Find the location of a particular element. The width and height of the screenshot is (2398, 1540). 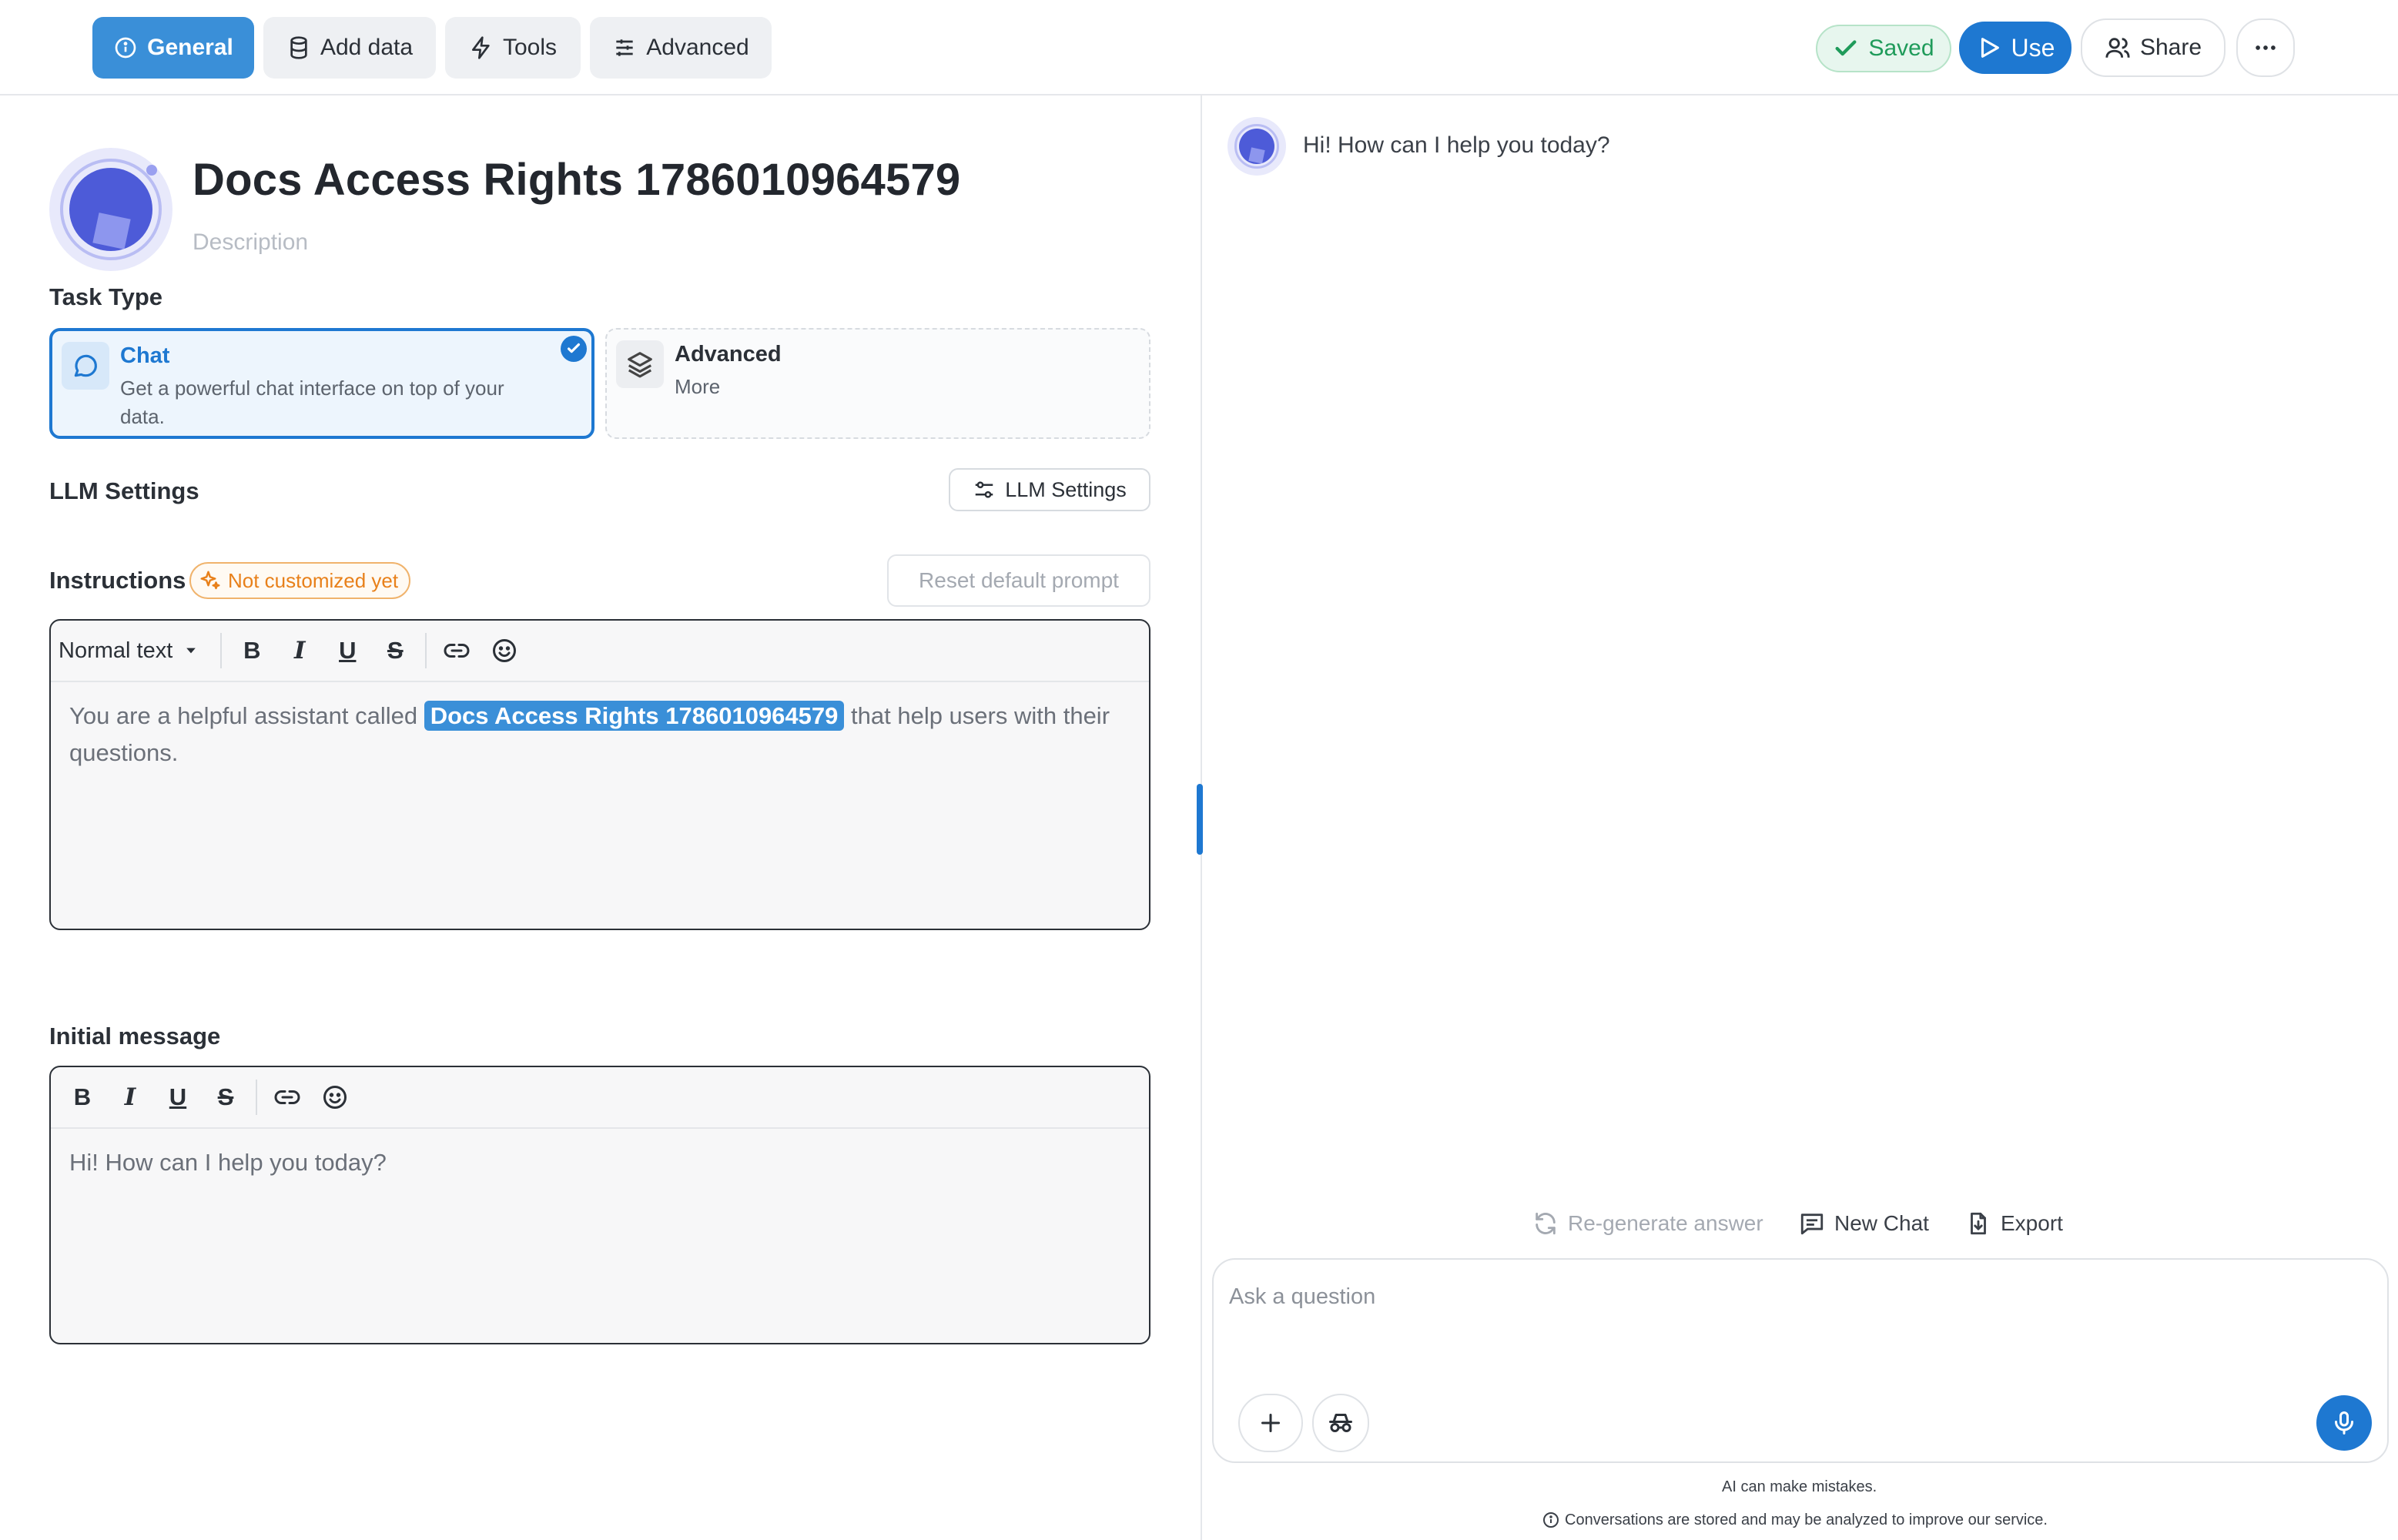

tab-label: General is located at coordinates (190, 47).